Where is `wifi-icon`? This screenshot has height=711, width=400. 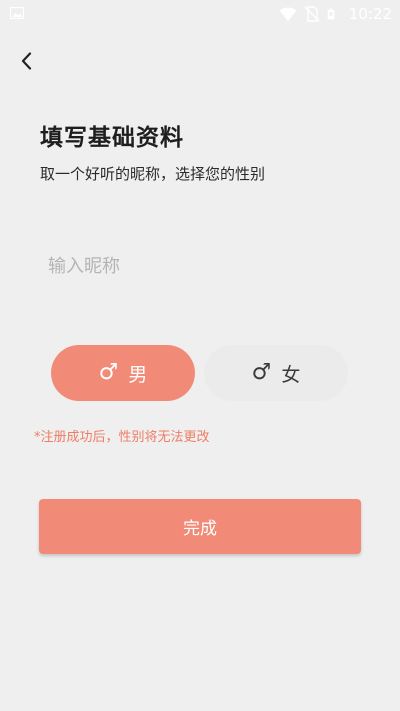
wifi-icon is located at coordinates (288, 14).